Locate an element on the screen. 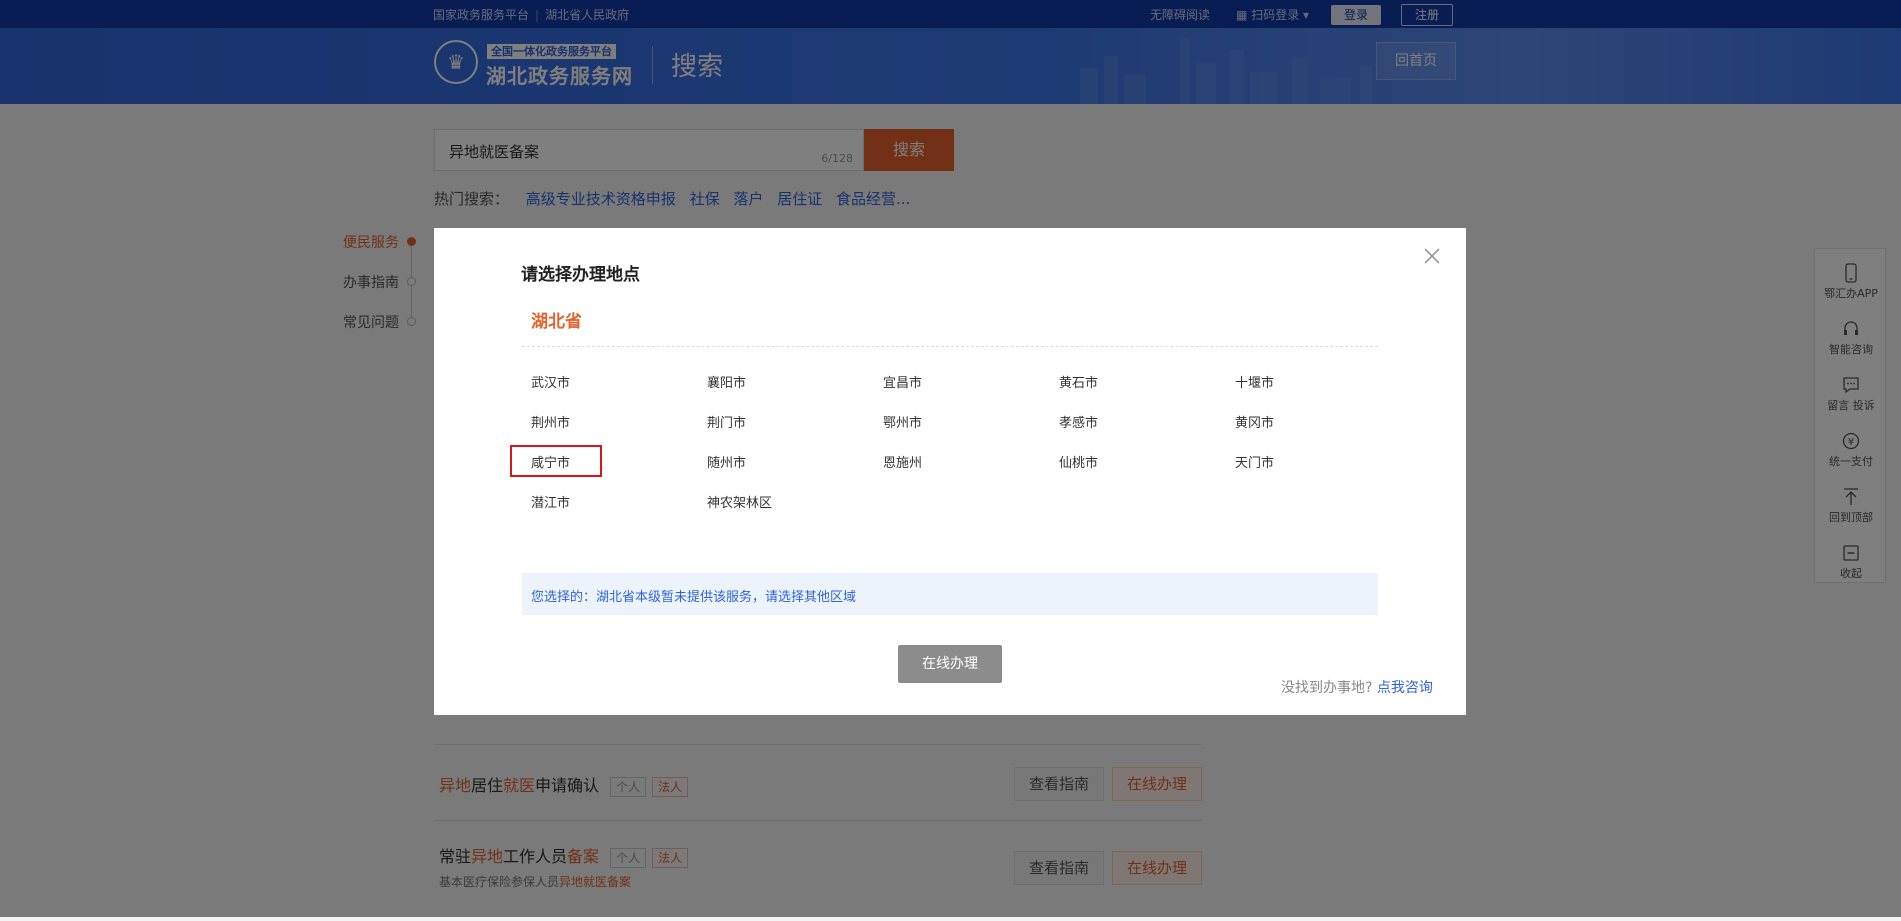 This screenshot has width=1901, height=921. city-option: 黄石市 is located at coordinates (1109, 381).